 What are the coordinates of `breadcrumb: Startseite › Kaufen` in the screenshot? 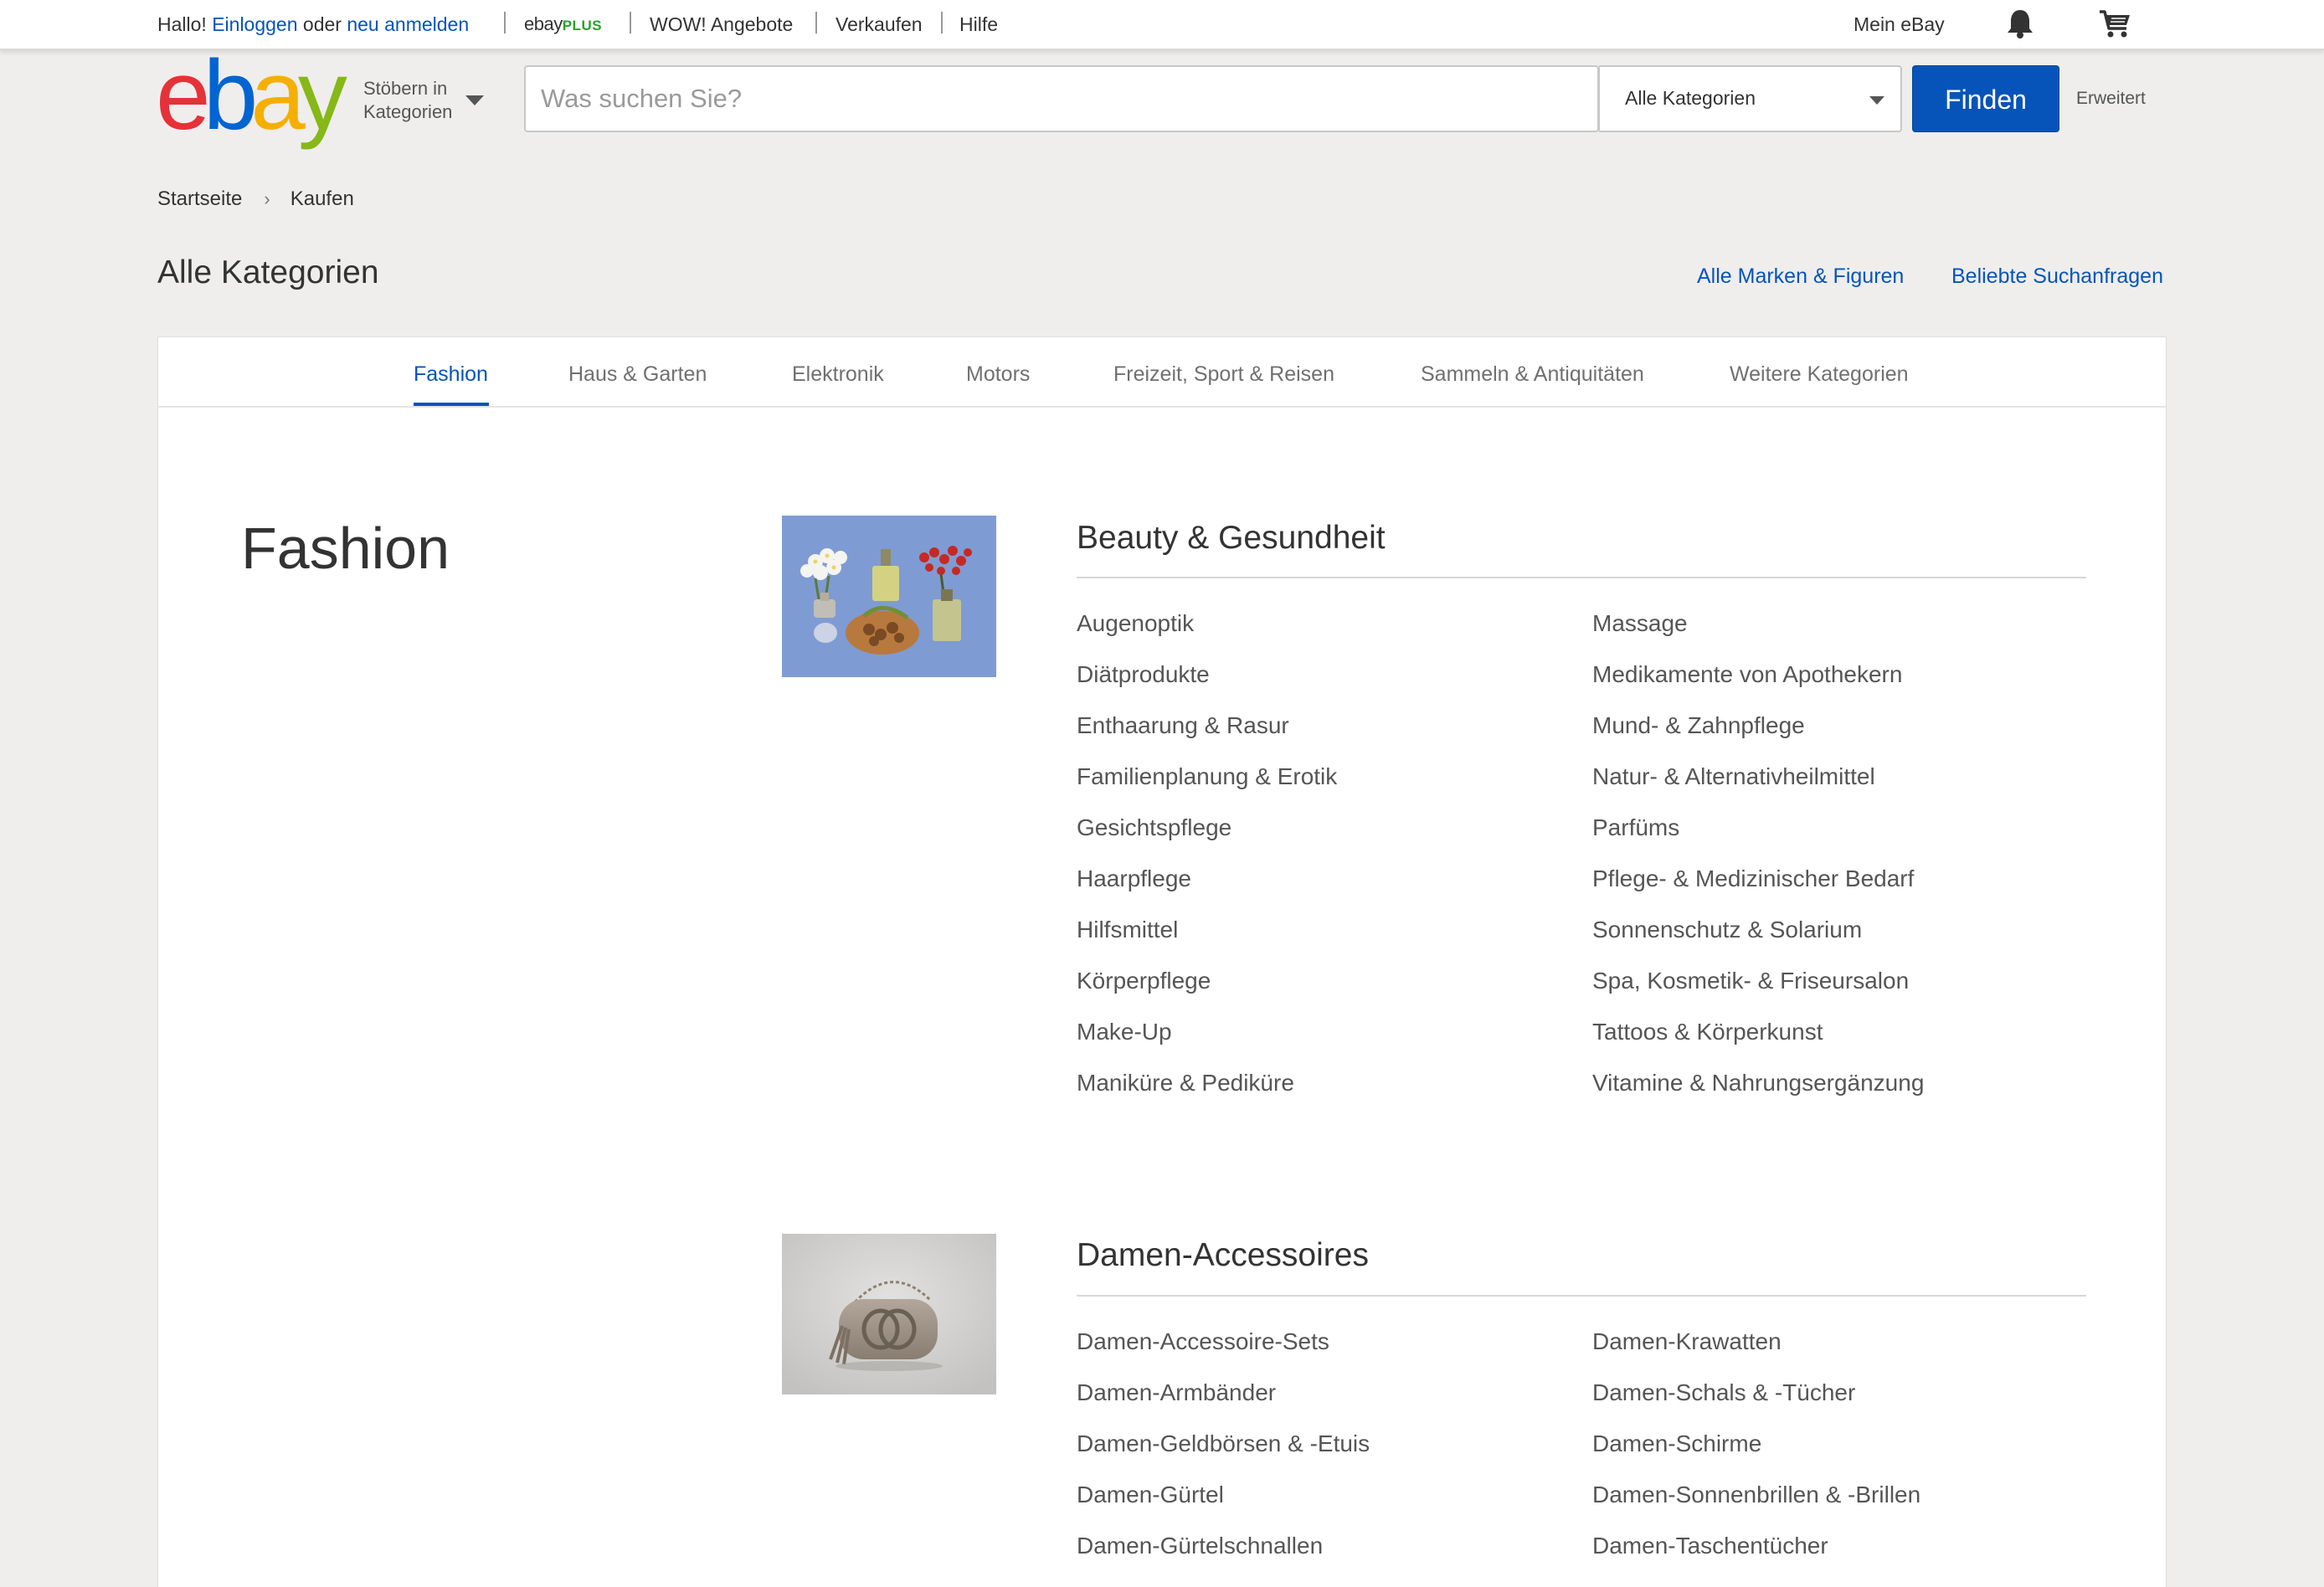 It's located at (256, 199).